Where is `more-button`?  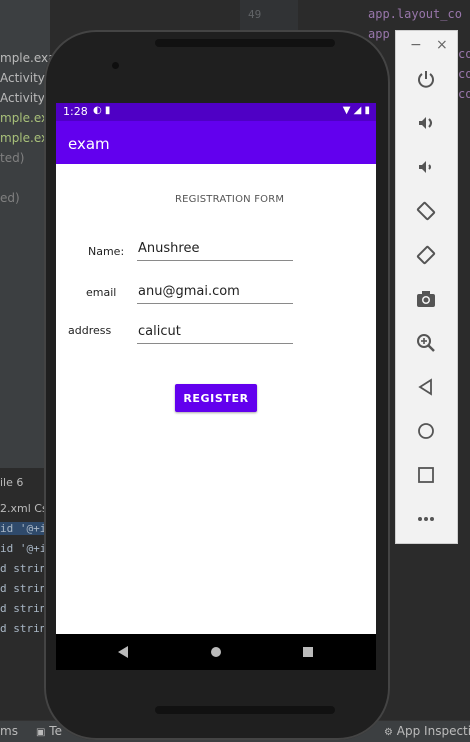 more-button is located at coordinates (426, 519).